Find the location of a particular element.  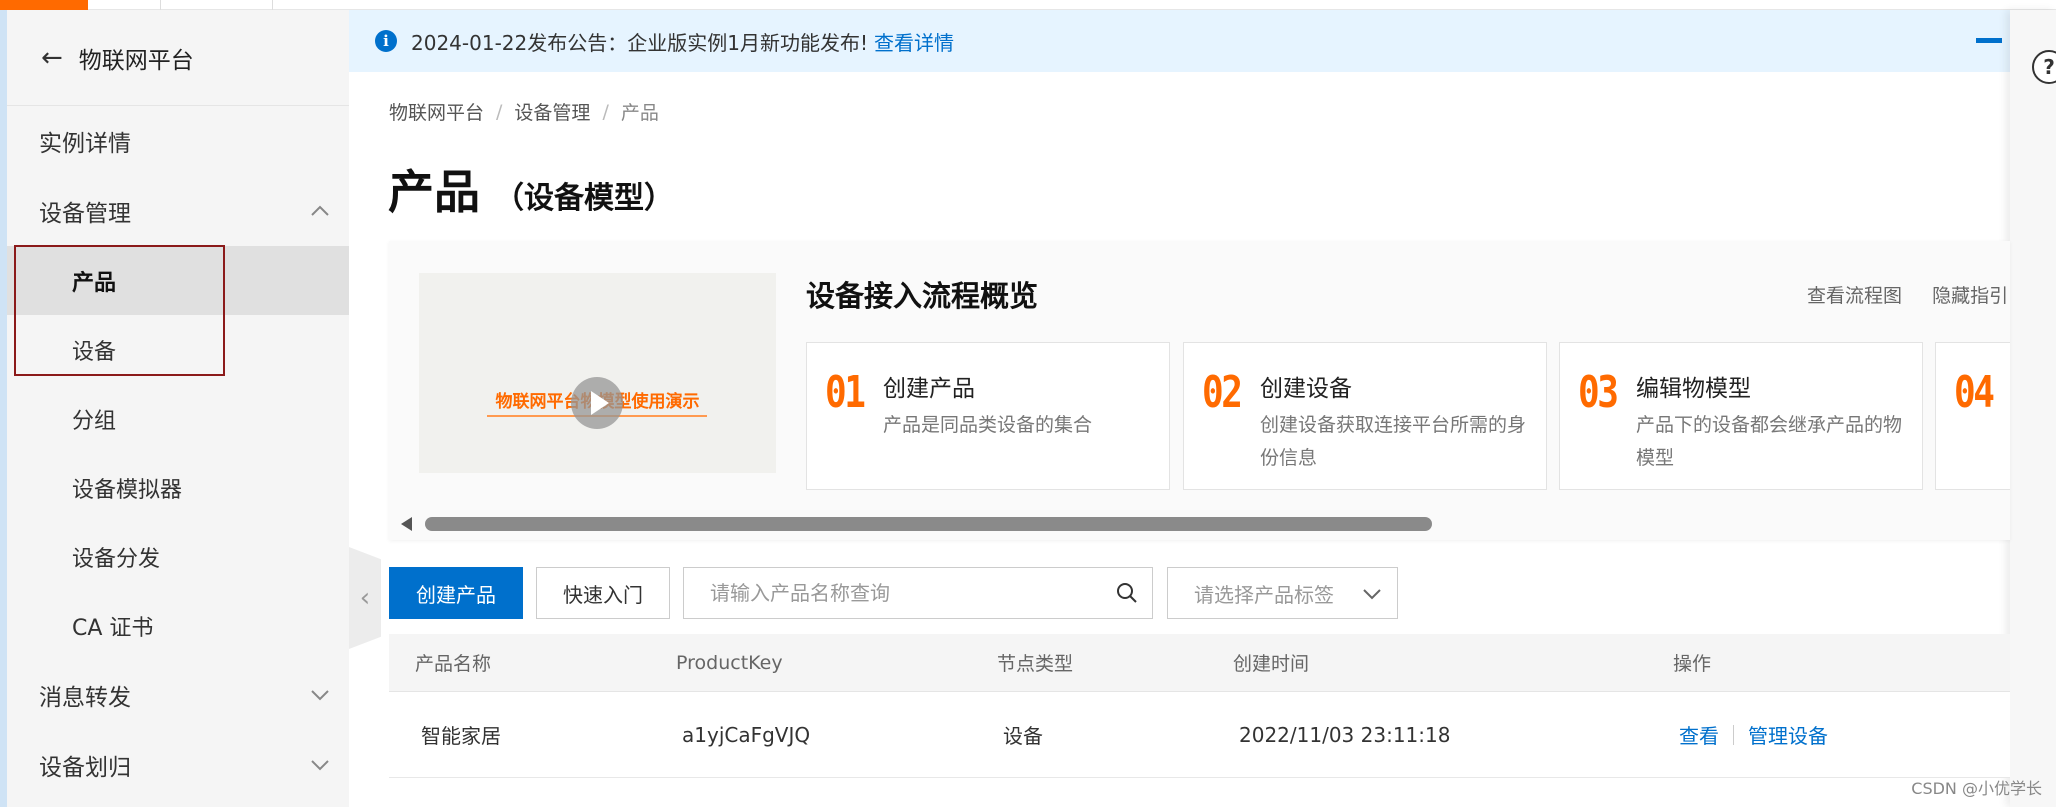

step-number: 01 is located at coordinates (845, 392).